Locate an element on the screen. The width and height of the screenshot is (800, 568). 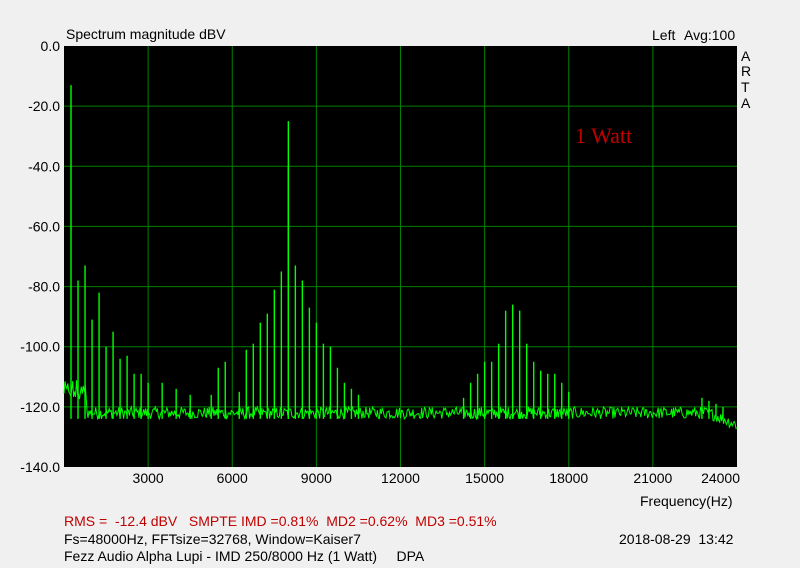
x-tick-label: 21000 is located at coordinates (652, 478).